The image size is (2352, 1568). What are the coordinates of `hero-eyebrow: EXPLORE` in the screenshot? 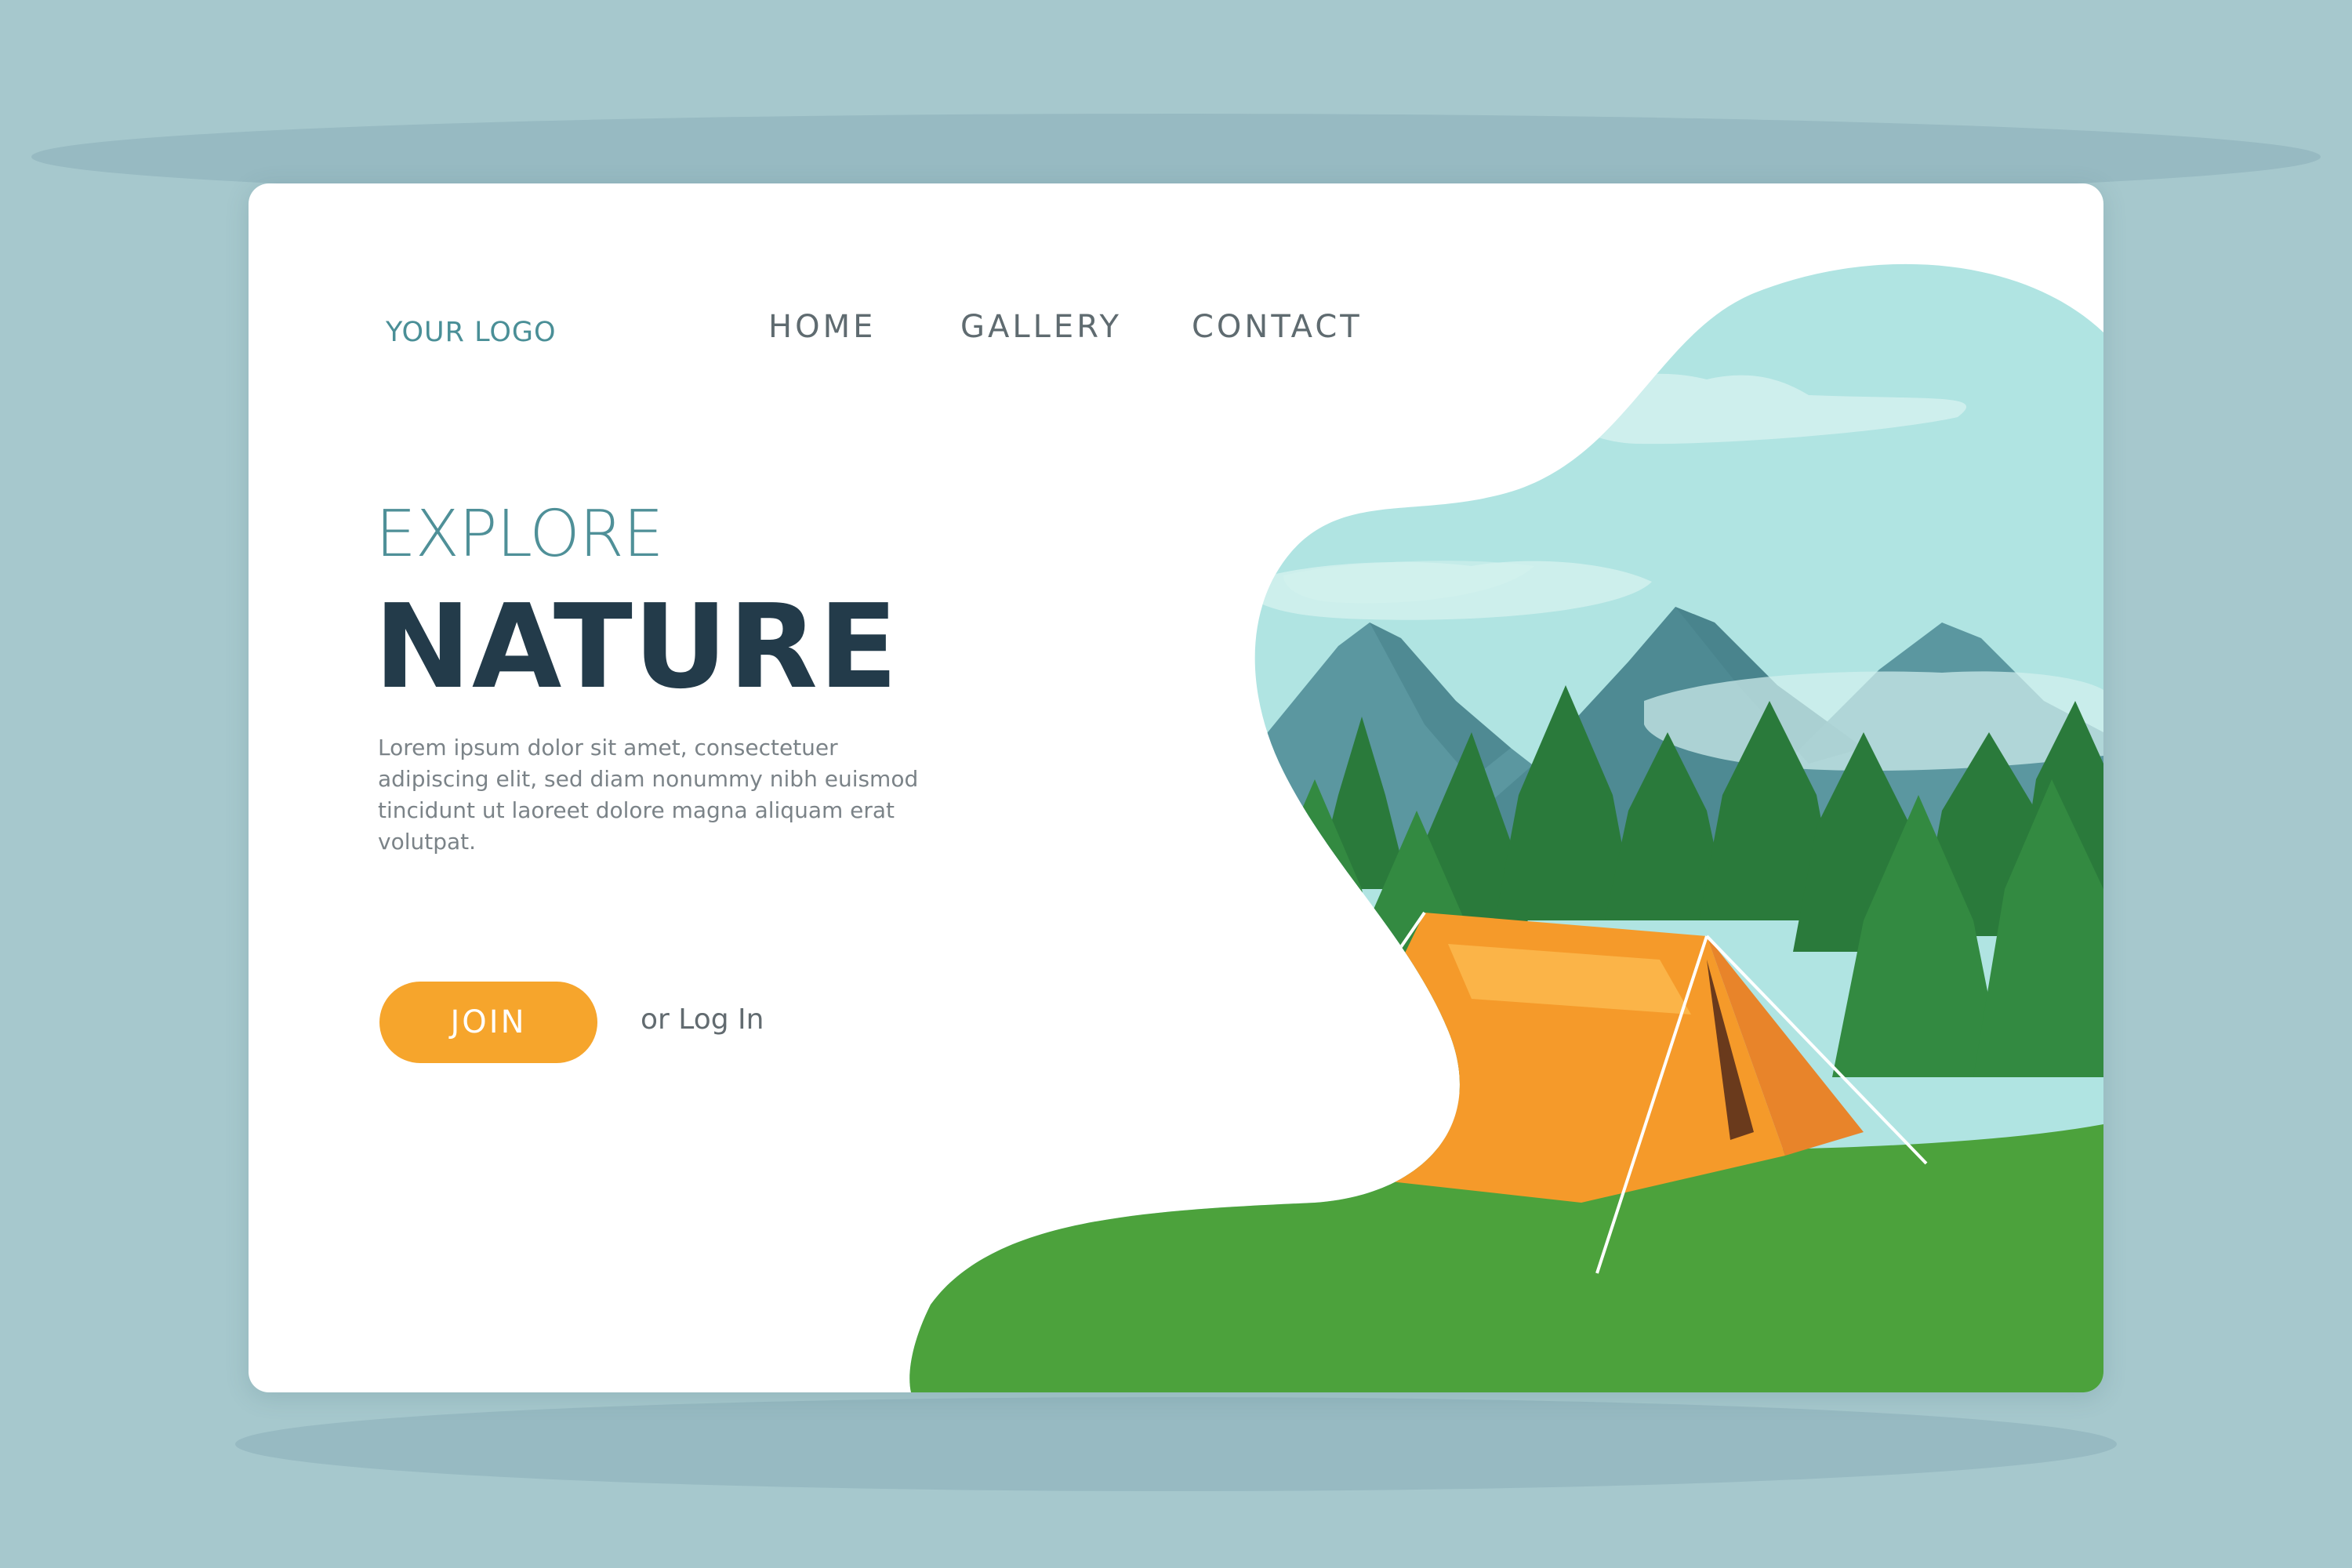 It's located at (520, 534).